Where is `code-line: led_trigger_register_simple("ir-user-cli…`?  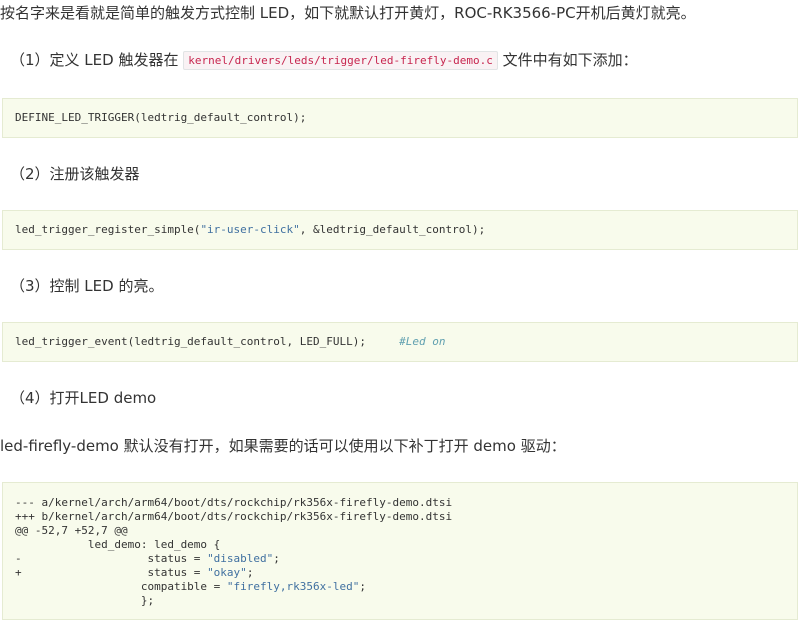 code-line: led_trigger_register_simple("ir-user-cli… is located at coordinates (250, 230).